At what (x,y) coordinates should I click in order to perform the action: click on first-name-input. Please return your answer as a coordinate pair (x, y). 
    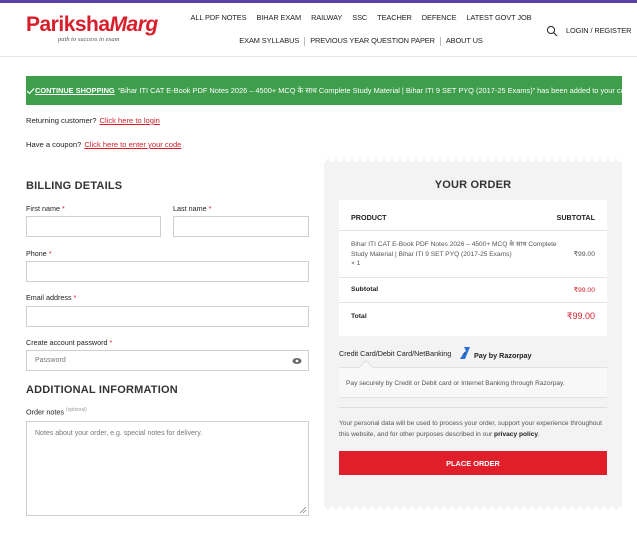
    Looking at the image, I should click on (93, 226).